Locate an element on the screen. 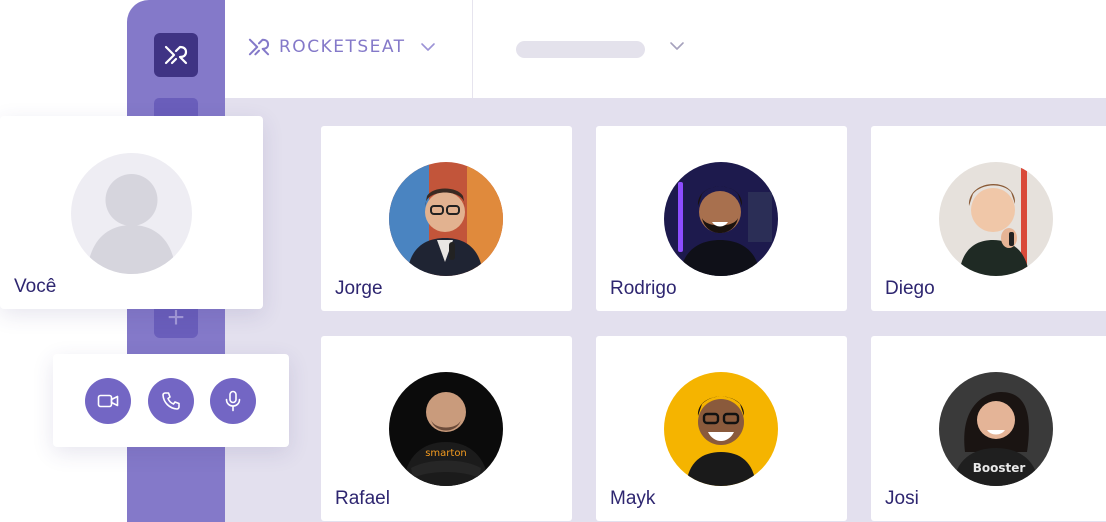 Image resolution: width=1106 pixels, height=522 pixels. svg-text: smarton is located at coordinates (446, 453).